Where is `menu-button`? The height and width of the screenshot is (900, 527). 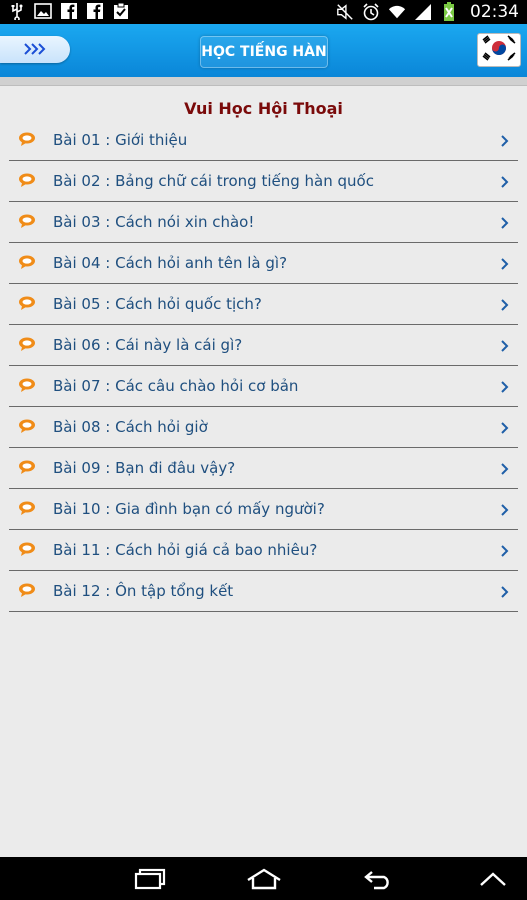 menu-button is located at coordinates (35, 49).